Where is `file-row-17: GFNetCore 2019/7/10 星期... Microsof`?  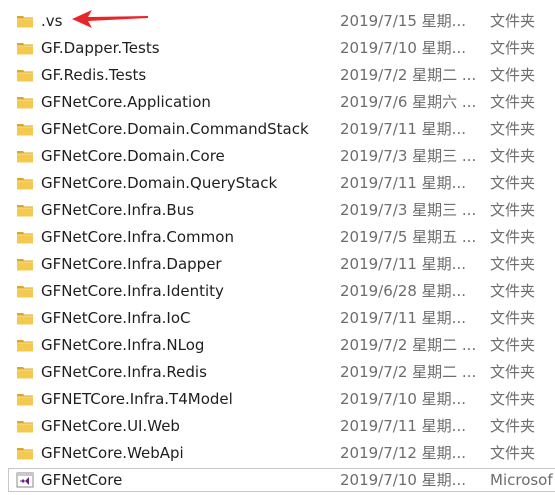 file-row-17: GFNetCore 2019/7/10 星期... Microsof is located at coordinates (277, 480).